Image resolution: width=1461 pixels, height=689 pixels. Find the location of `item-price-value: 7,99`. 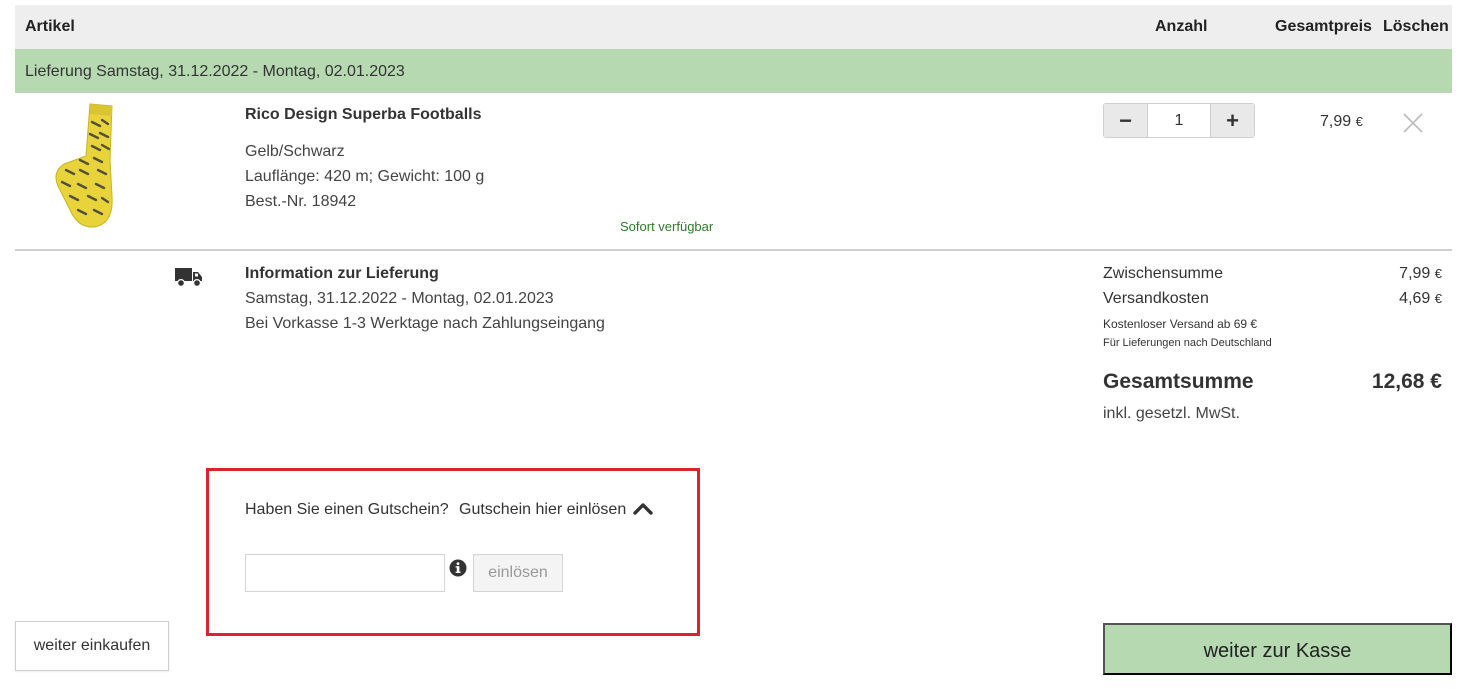

item-price-value: 7,99 is located at coordinates (1336, 121).